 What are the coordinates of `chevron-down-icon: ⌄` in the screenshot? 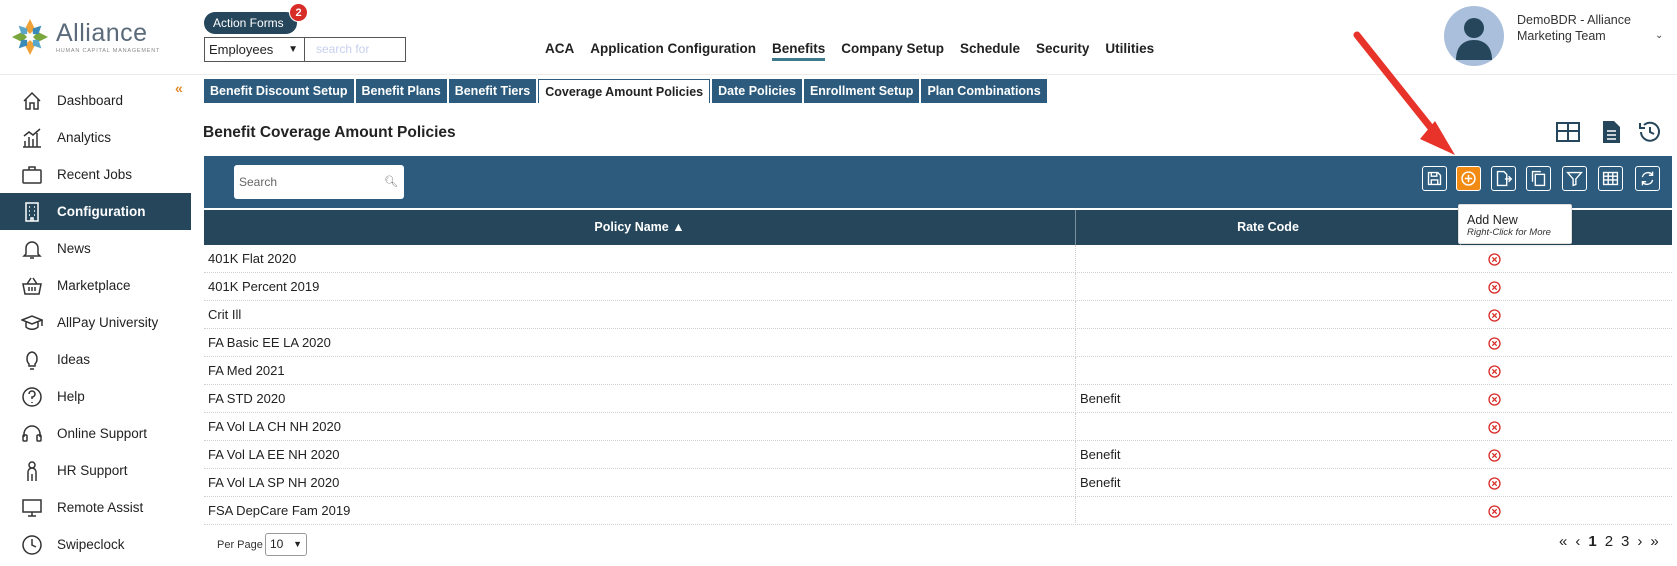 It's located at (1659, 35).